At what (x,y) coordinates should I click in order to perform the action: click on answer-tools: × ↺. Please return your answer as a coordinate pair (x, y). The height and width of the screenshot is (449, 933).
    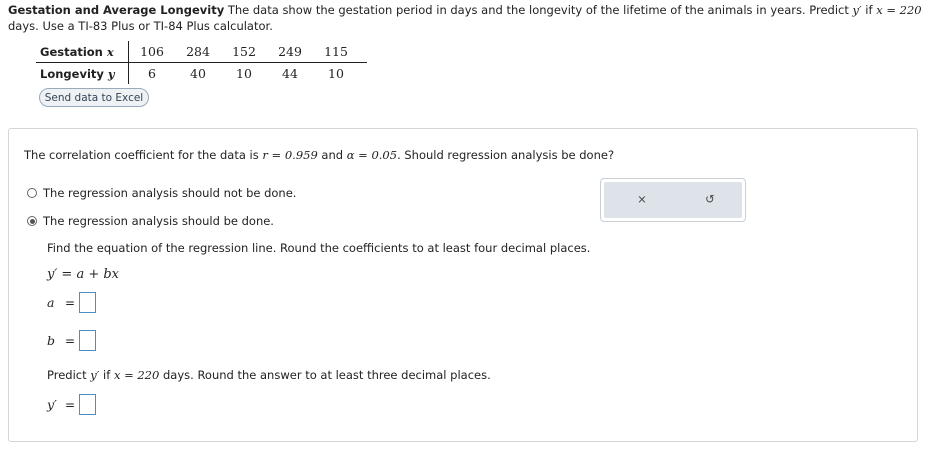
    Looking at the image, I should click on (673, 200).